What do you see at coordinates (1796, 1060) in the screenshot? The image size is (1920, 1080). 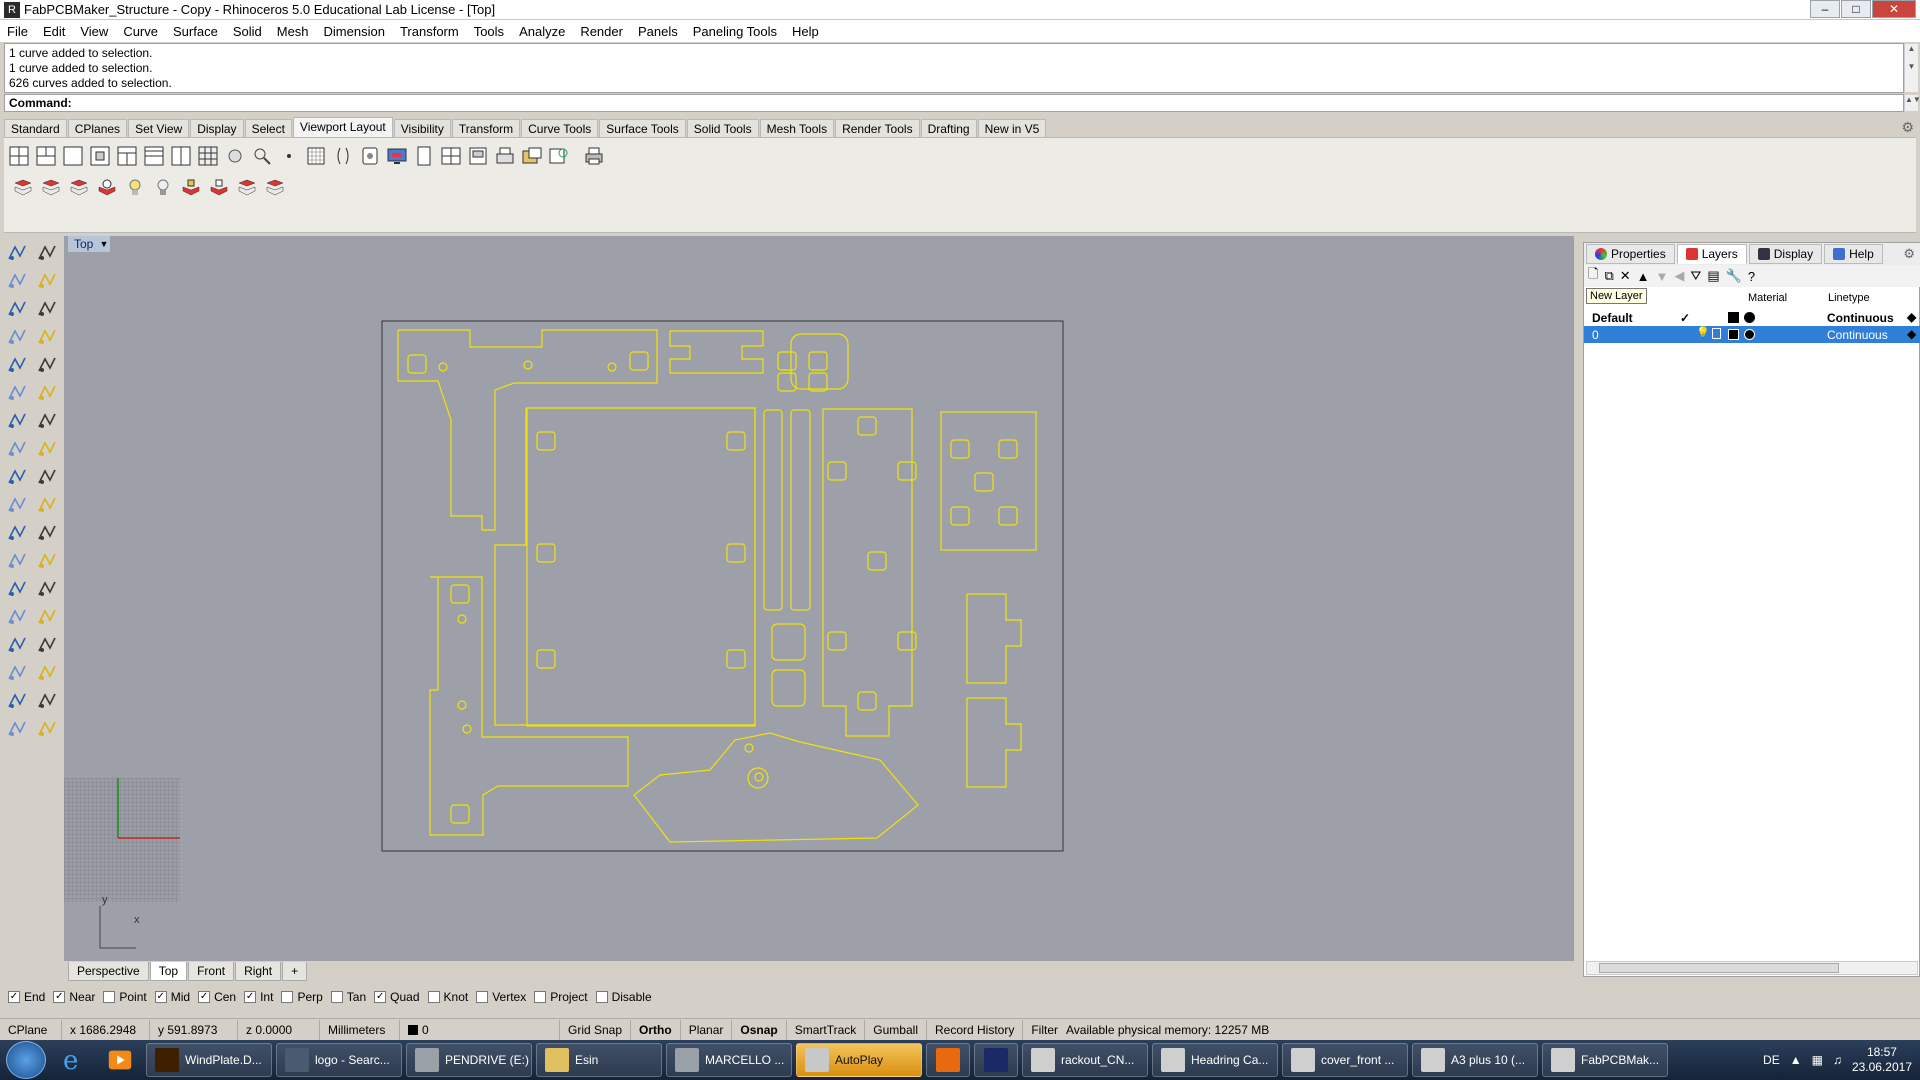 I see `show-hidden-icon: ▲` at bounding box center [1796, 1060].